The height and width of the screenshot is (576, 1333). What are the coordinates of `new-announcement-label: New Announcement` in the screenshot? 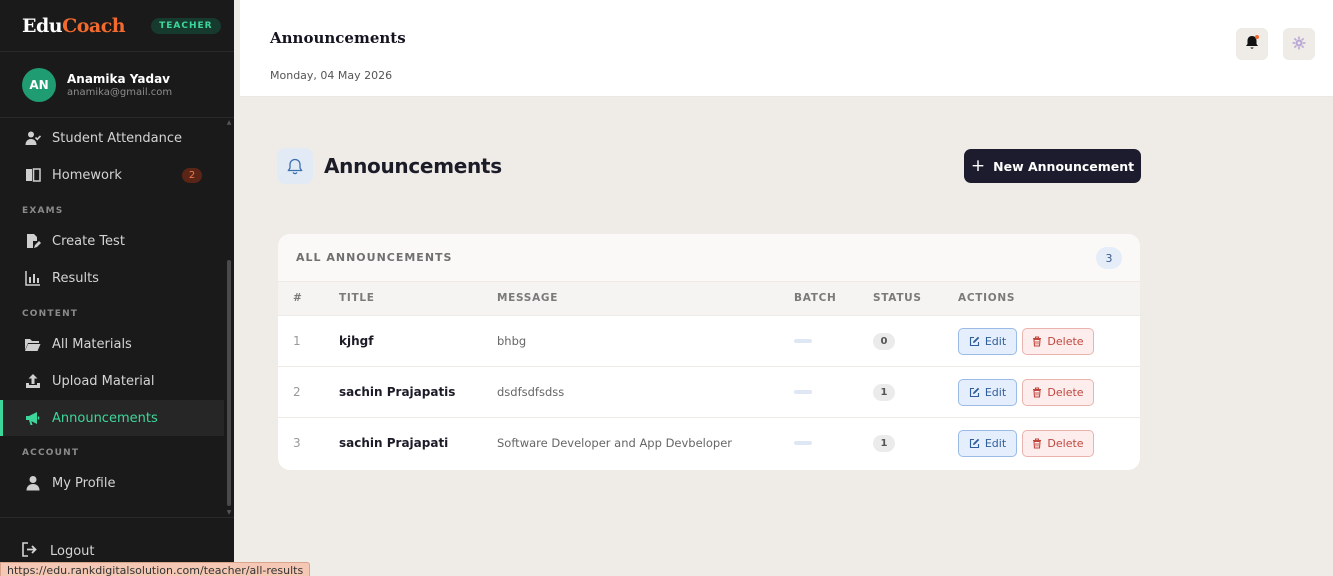 It's located at (1064, 166).